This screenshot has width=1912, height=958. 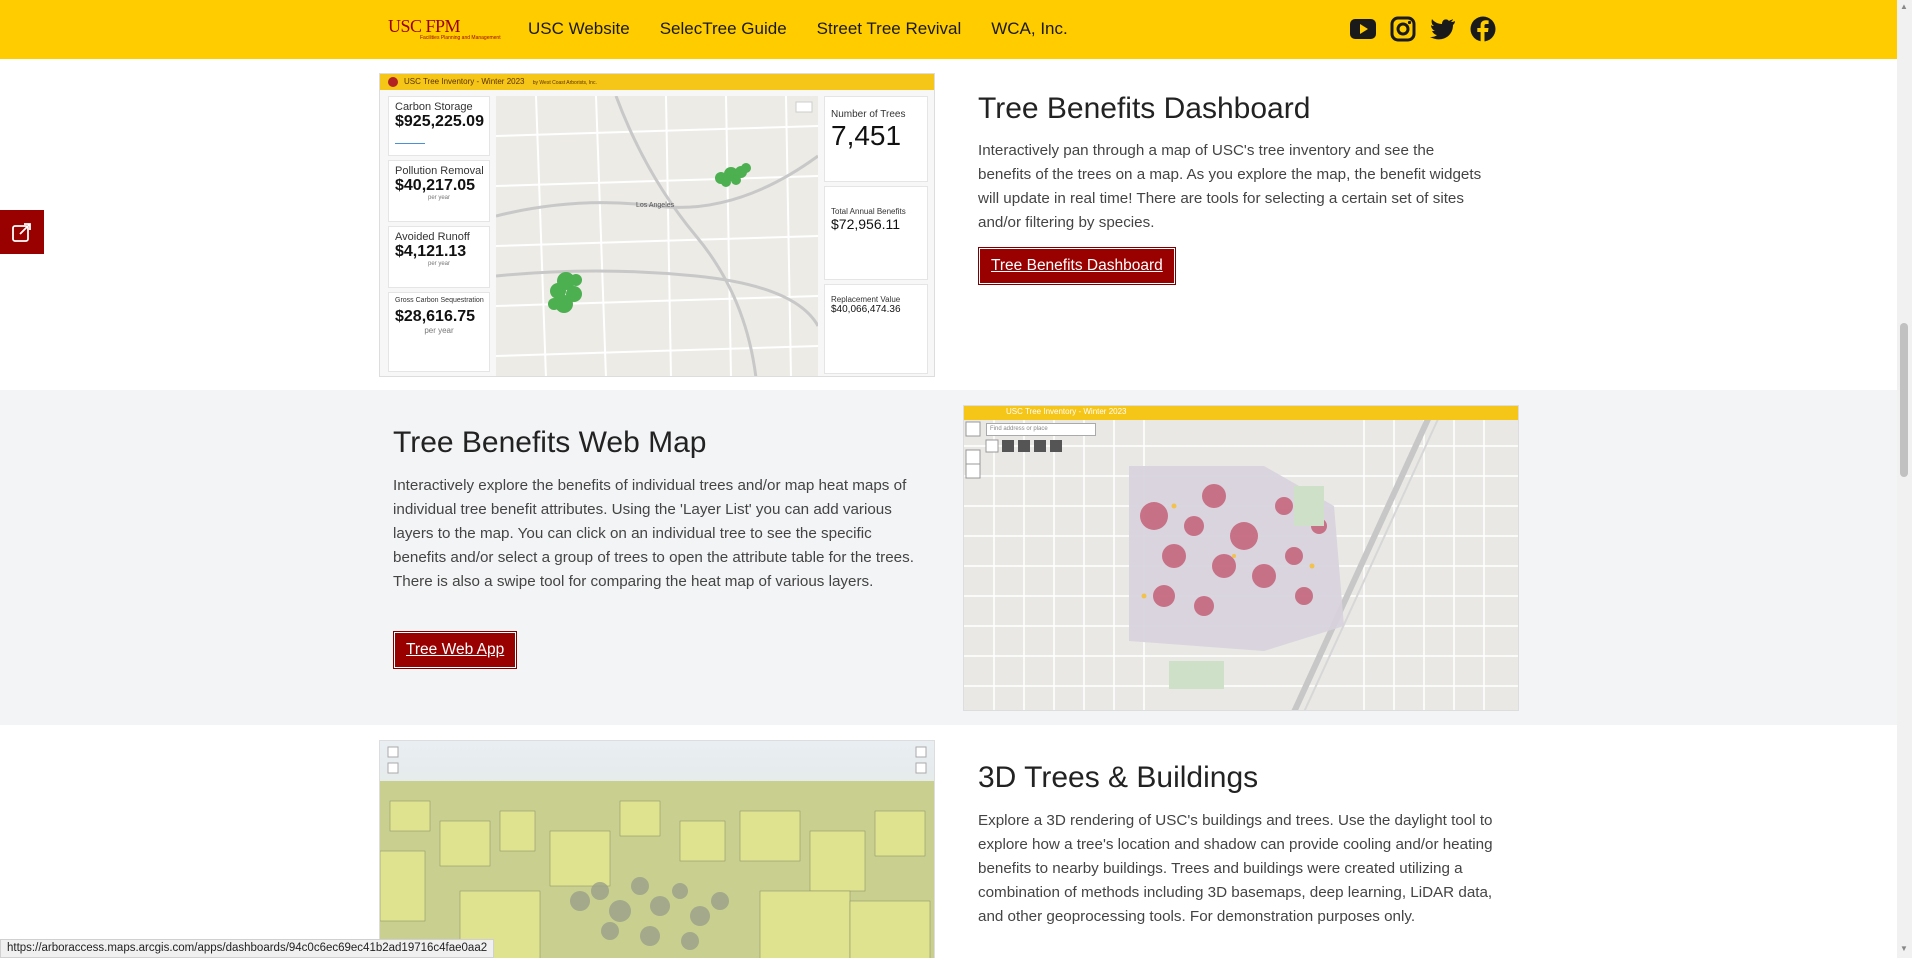 What do you see at coordinates (1904, 479) in the screenshot?
I see `page-scrollbar` at bounding box center [1904, 479].